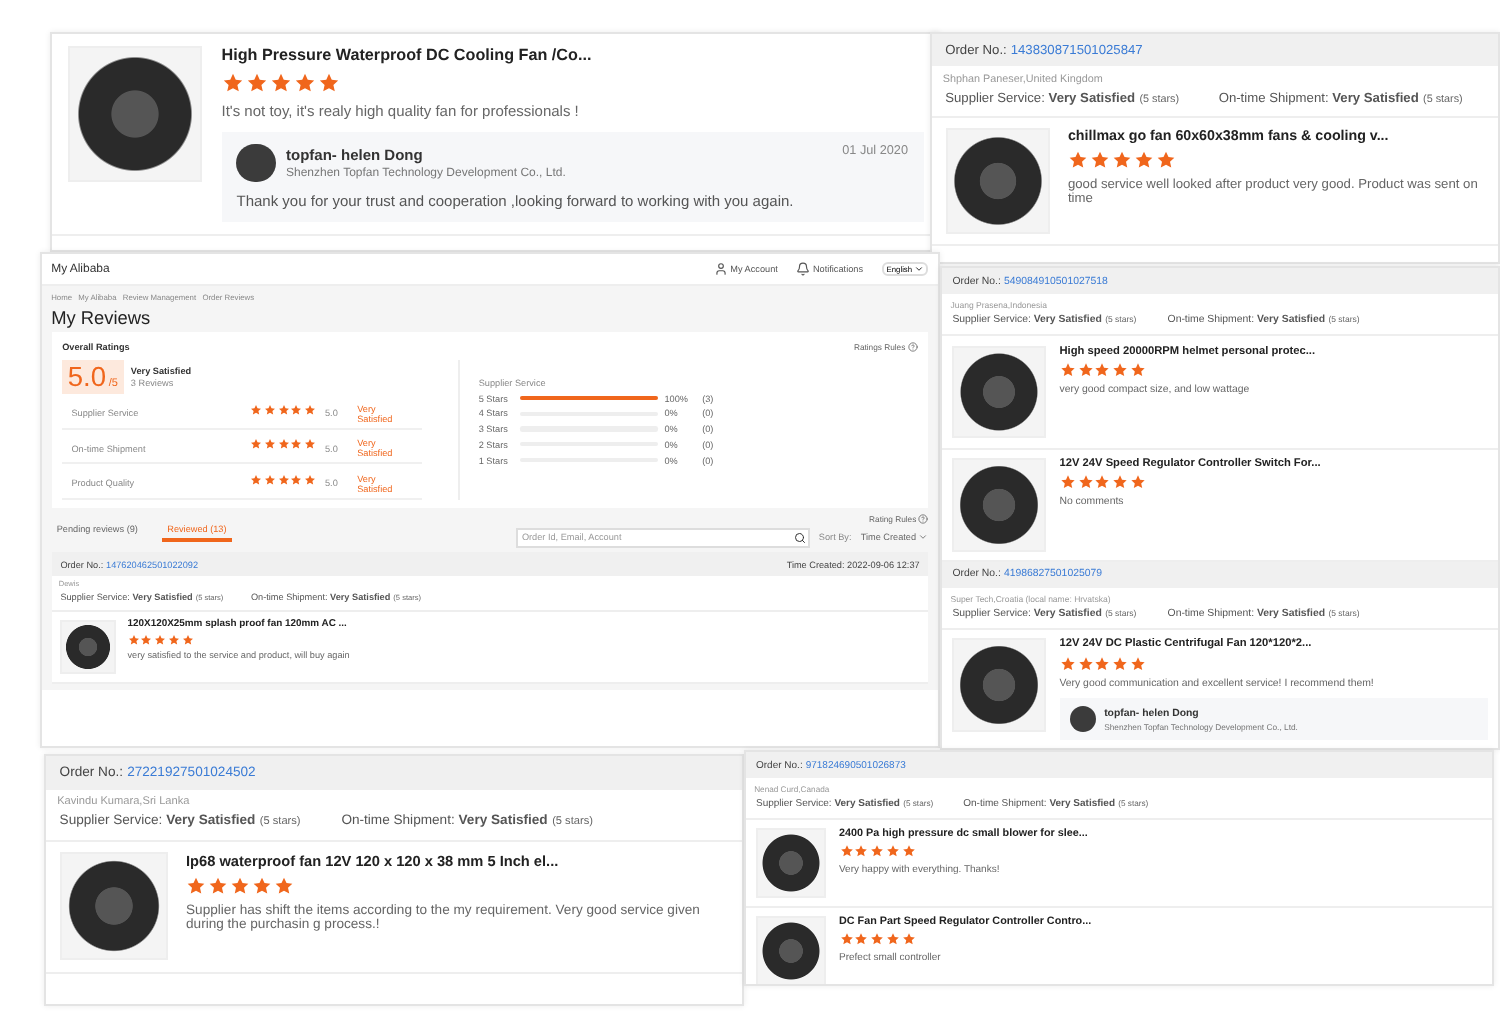 The width and height of the screenshot is (1500, 1024). I want to click on user-icon, so click(720, 269).